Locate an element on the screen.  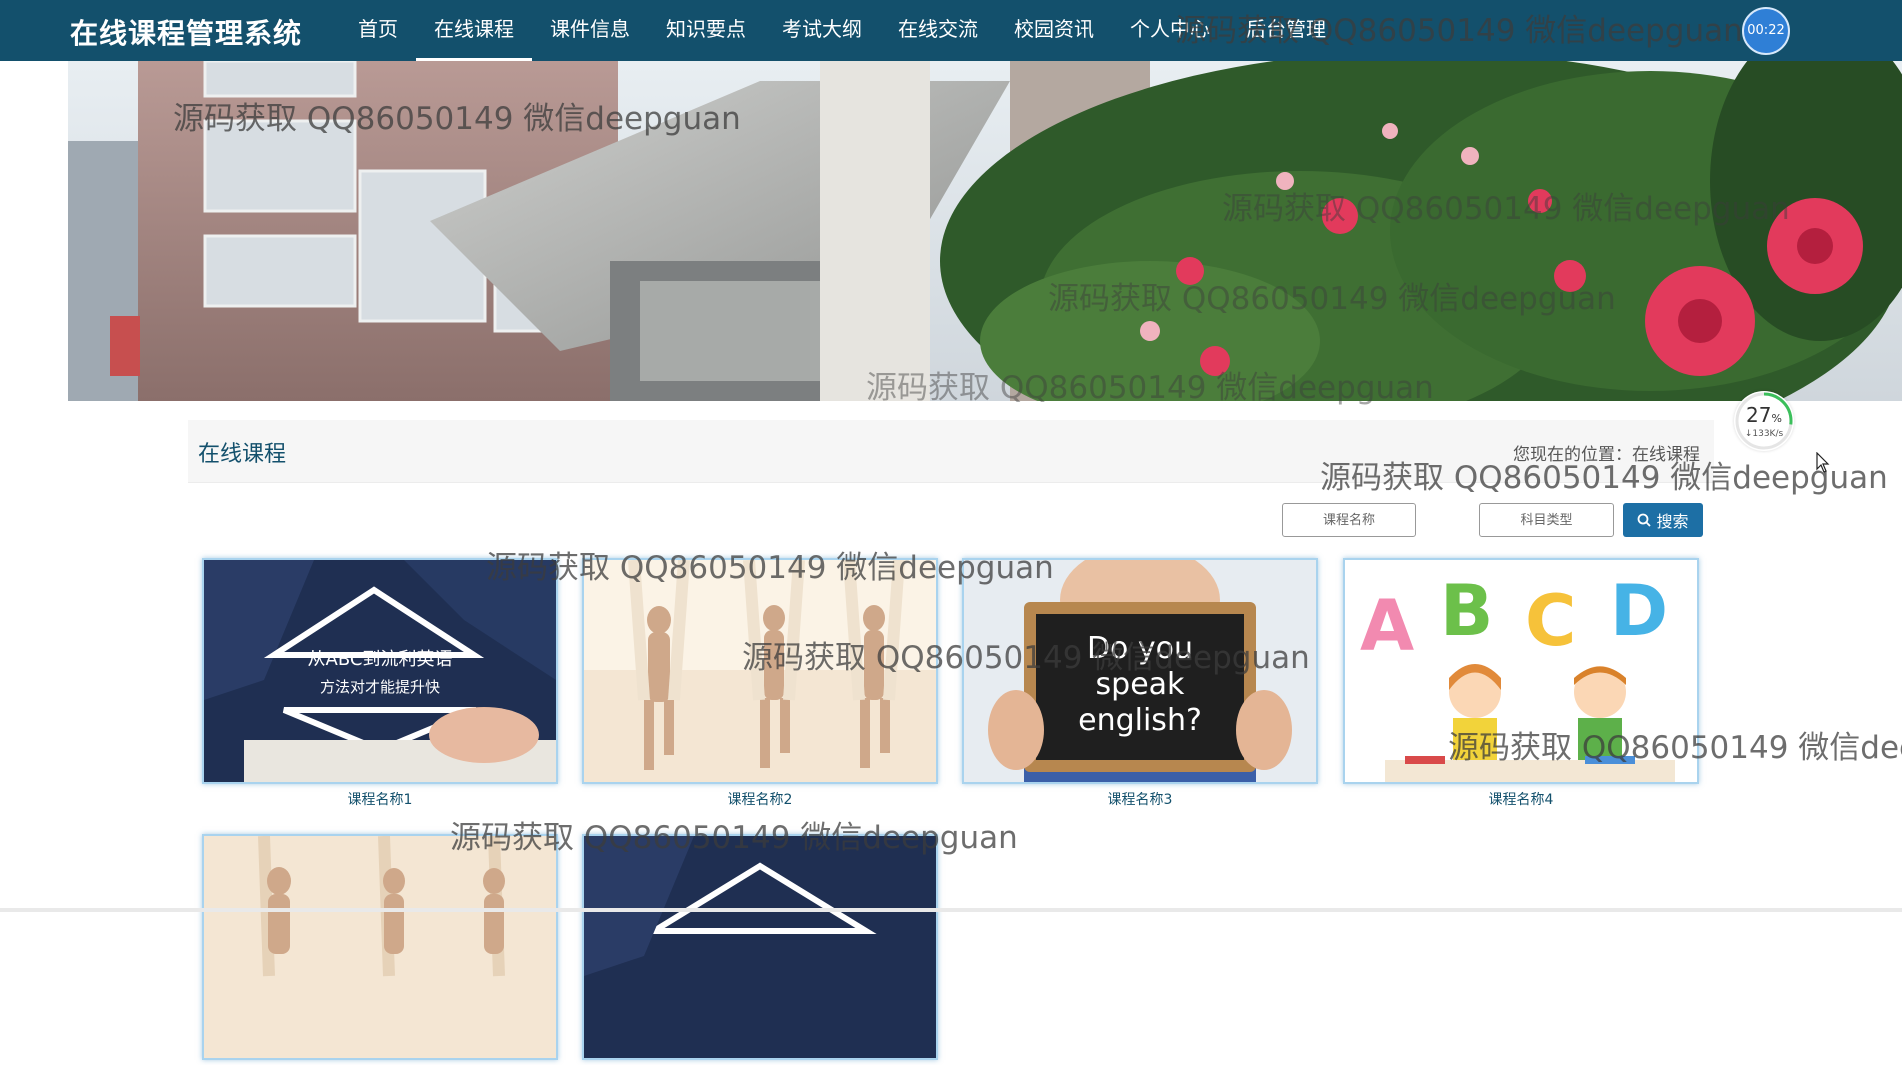
nav-item-courseware: 课件信息 is located at coordinates (590, 30).